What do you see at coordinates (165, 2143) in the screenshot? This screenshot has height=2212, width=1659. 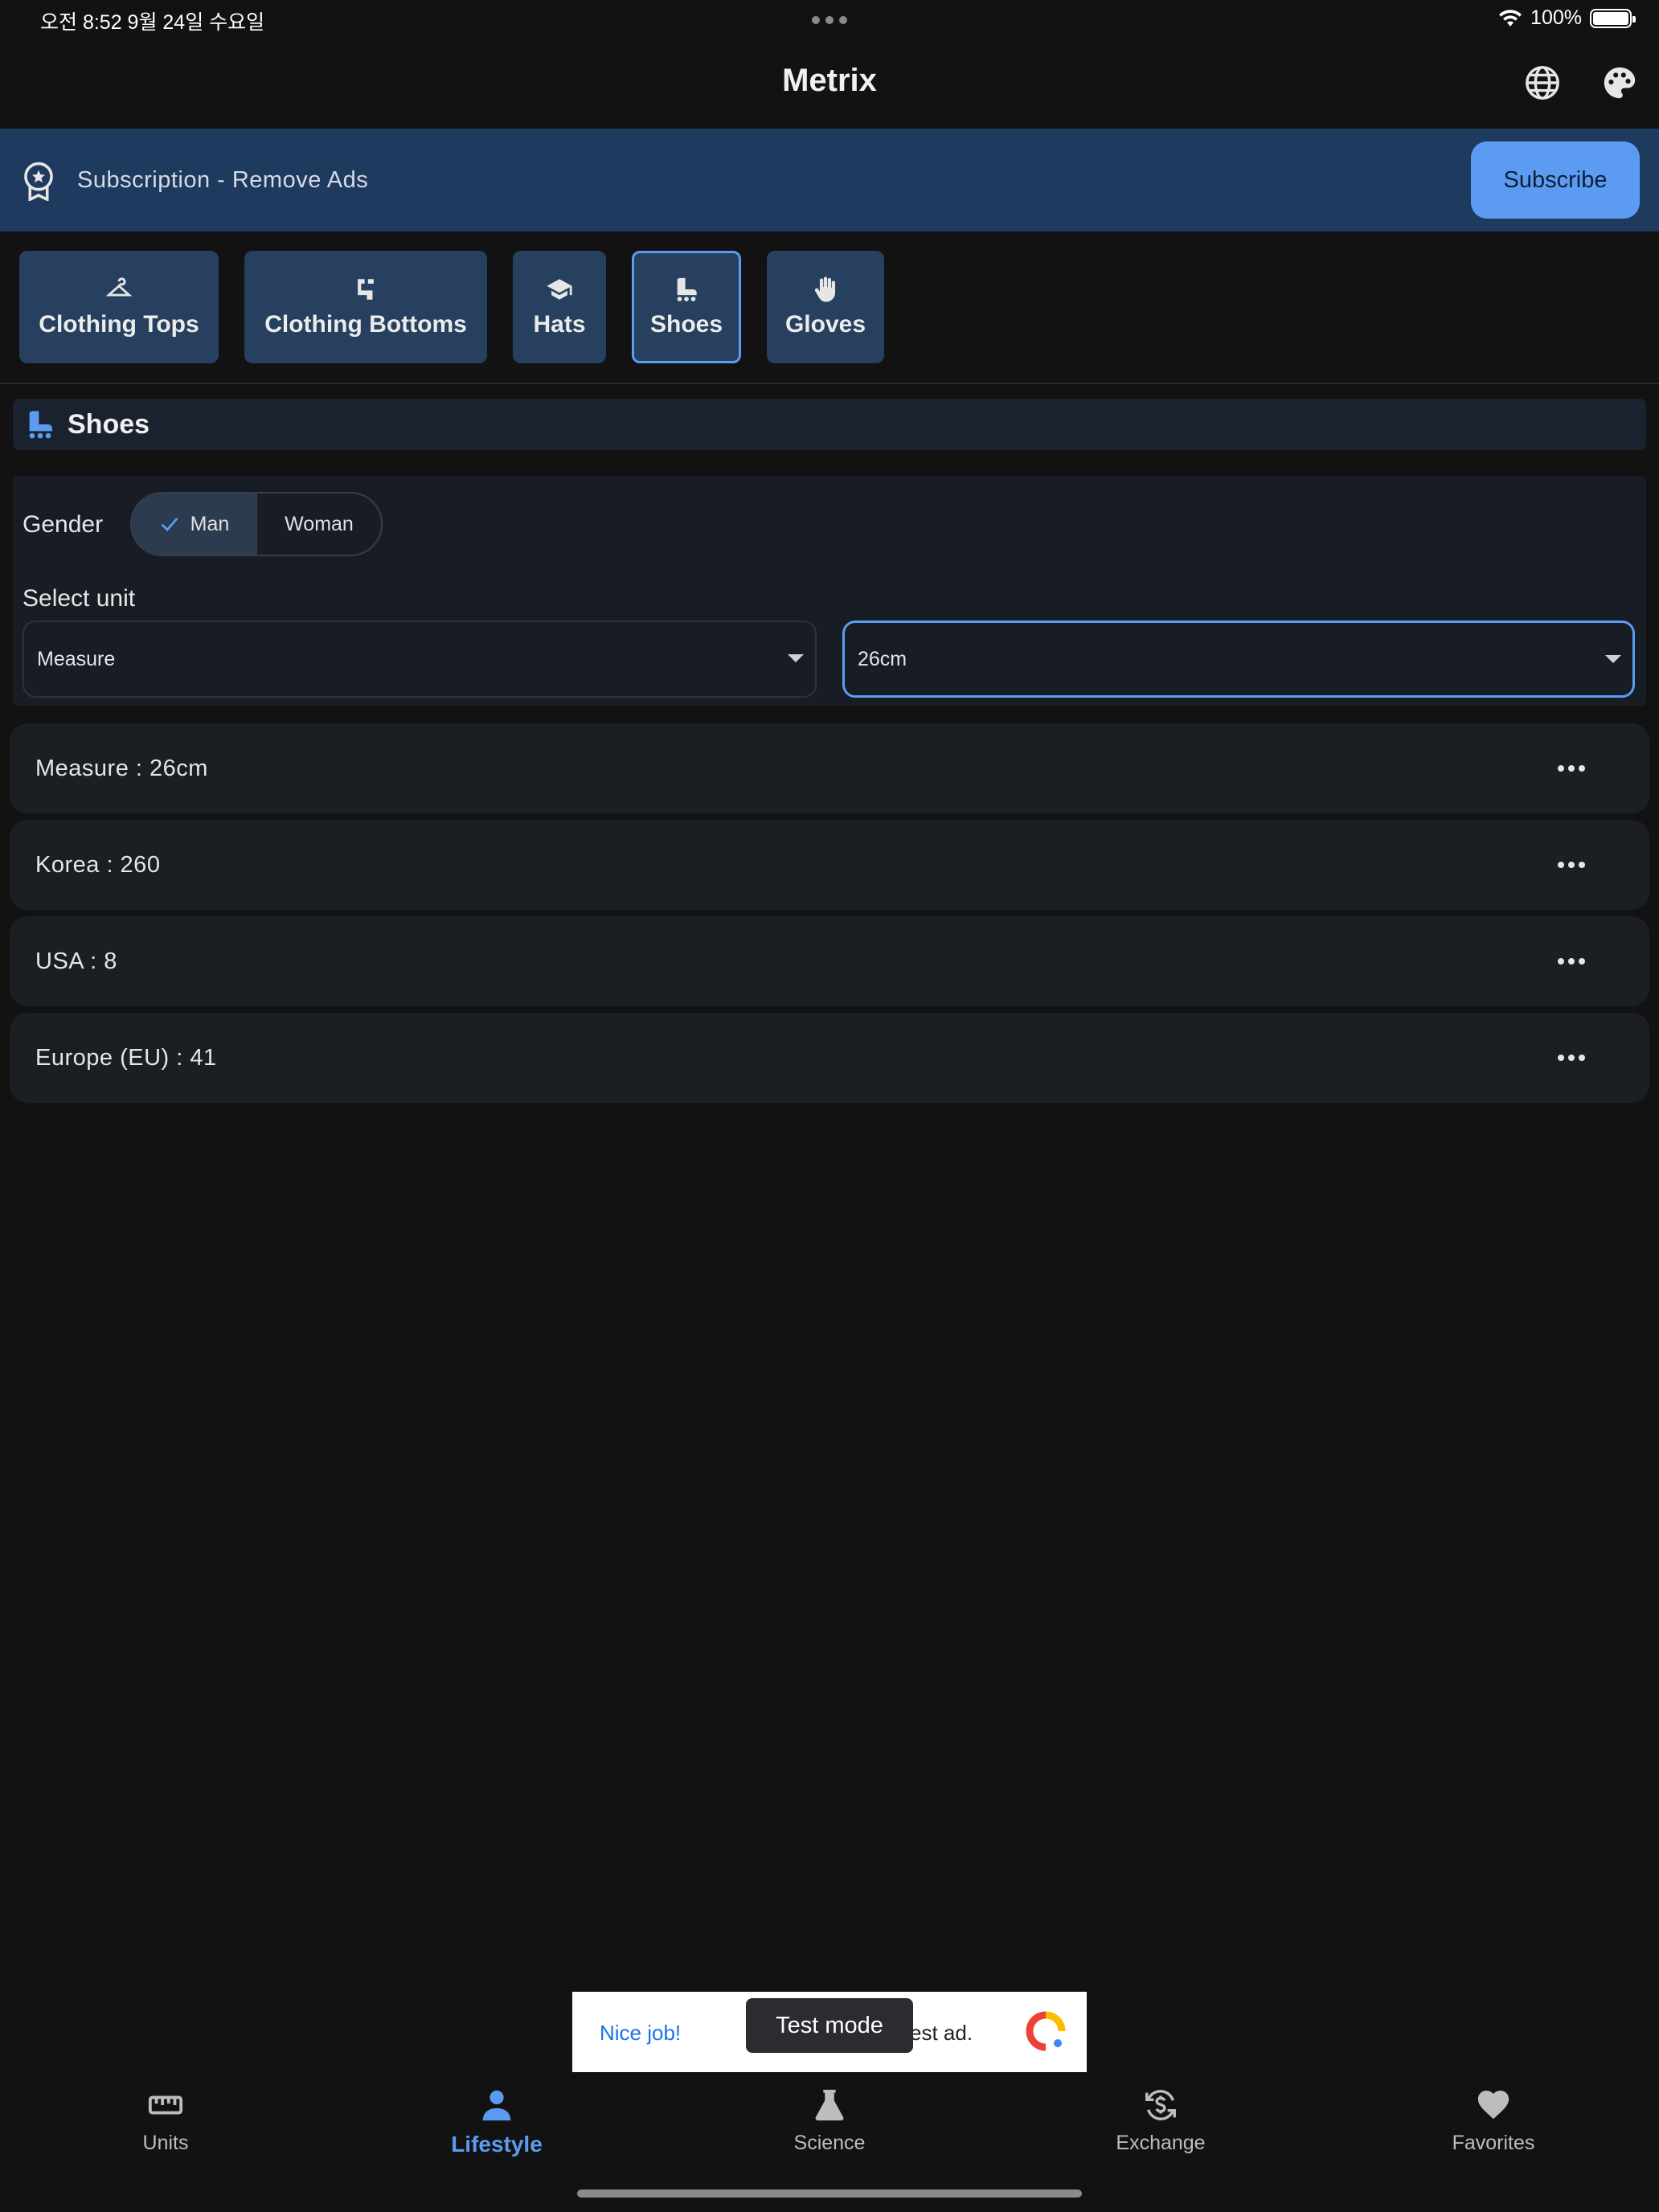 I see `nav-label: Units` at bounding box center [165, 2143].